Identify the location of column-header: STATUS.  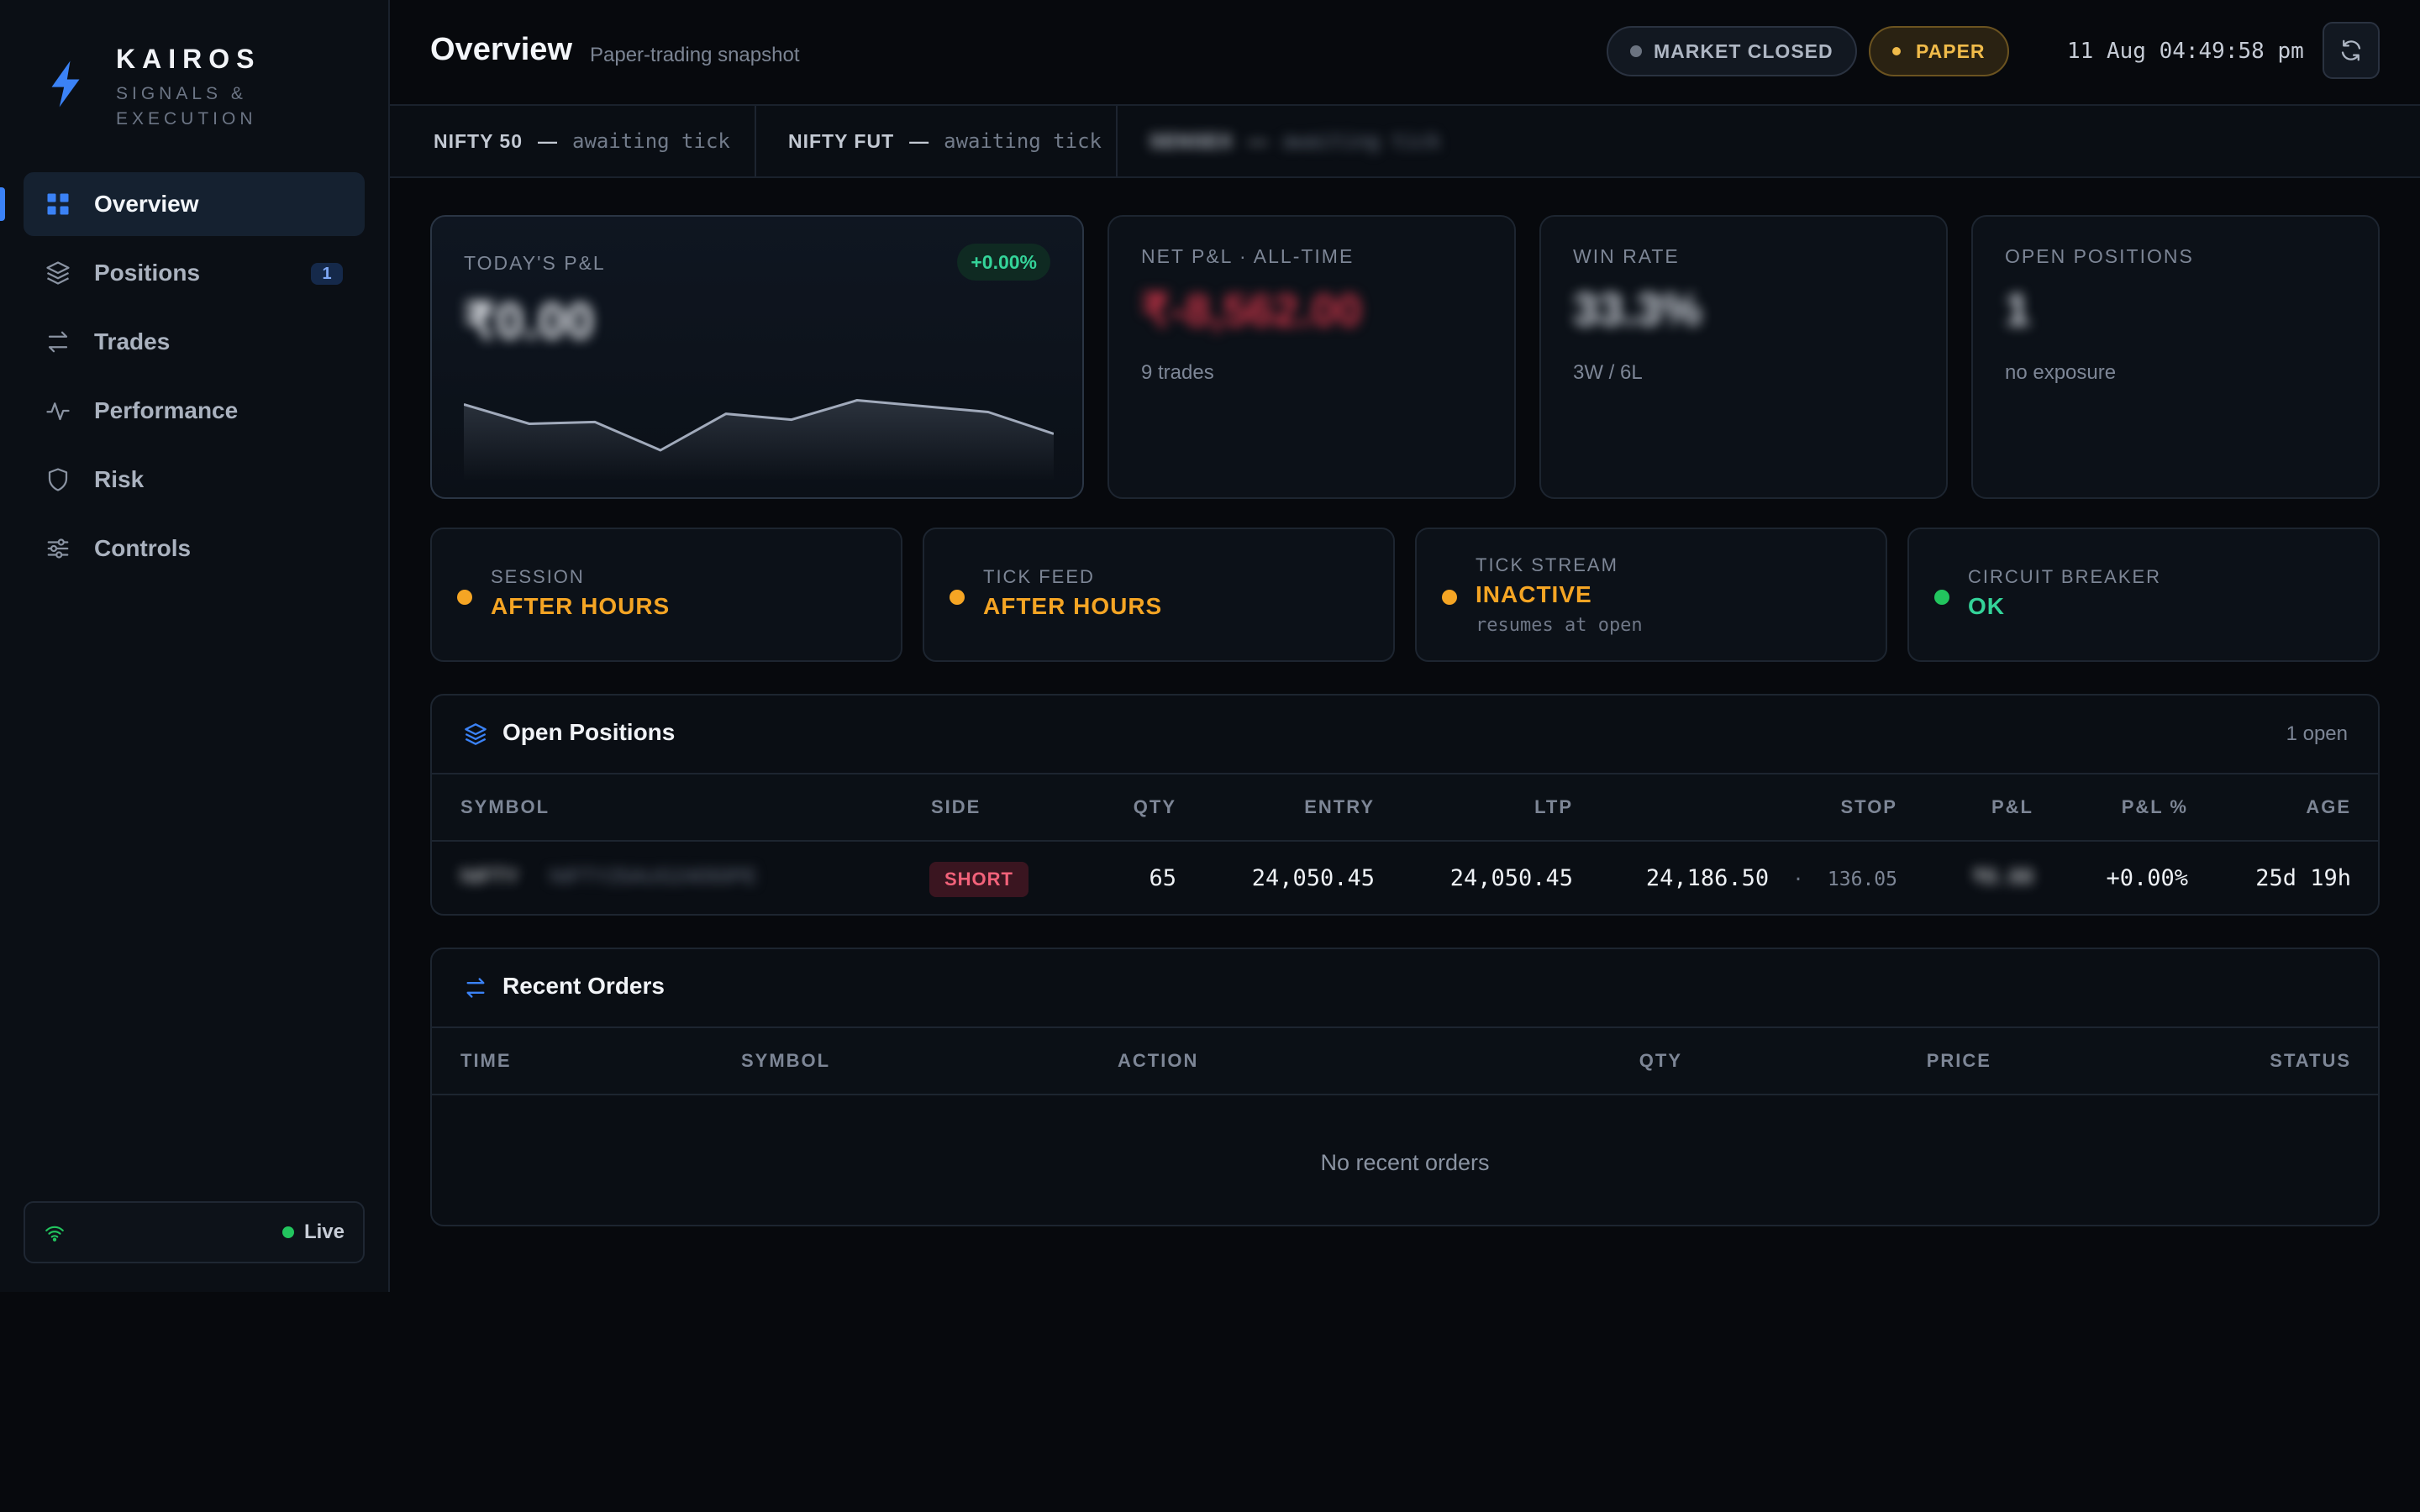
(2310, 1061).